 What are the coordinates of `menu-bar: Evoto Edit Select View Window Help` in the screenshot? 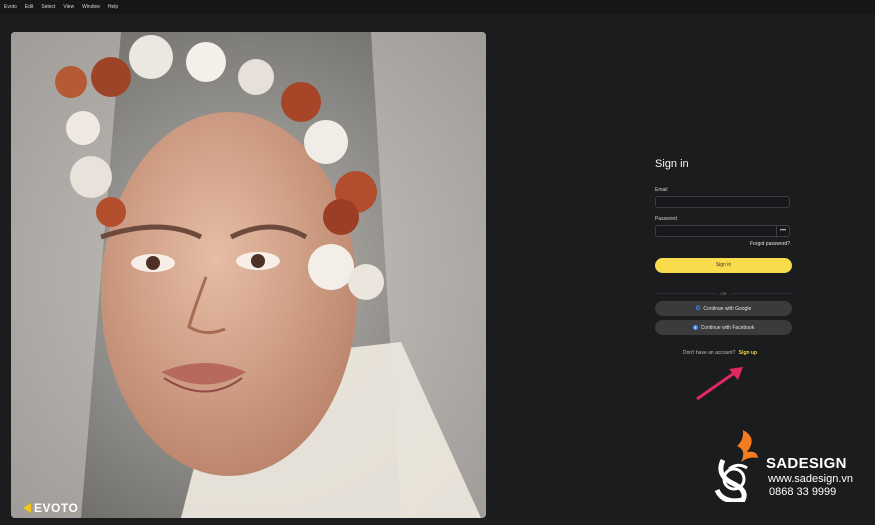 It's located at (437, 7).